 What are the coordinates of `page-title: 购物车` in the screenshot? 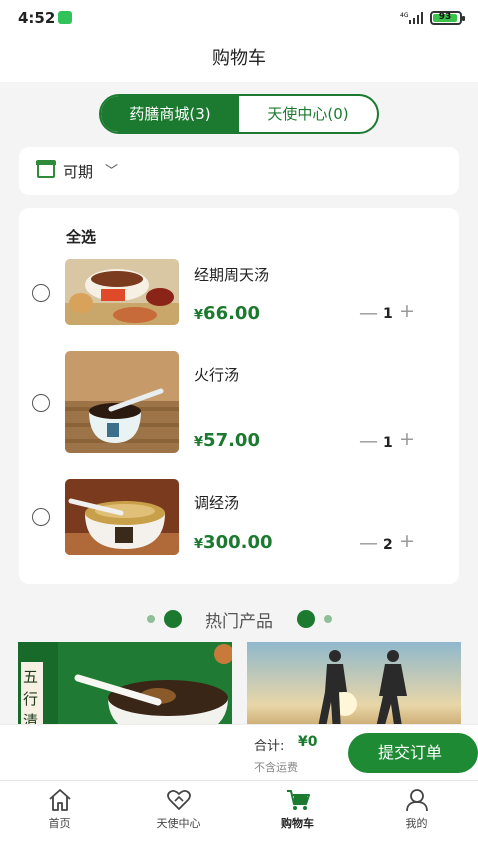 It's located at (239, 59).